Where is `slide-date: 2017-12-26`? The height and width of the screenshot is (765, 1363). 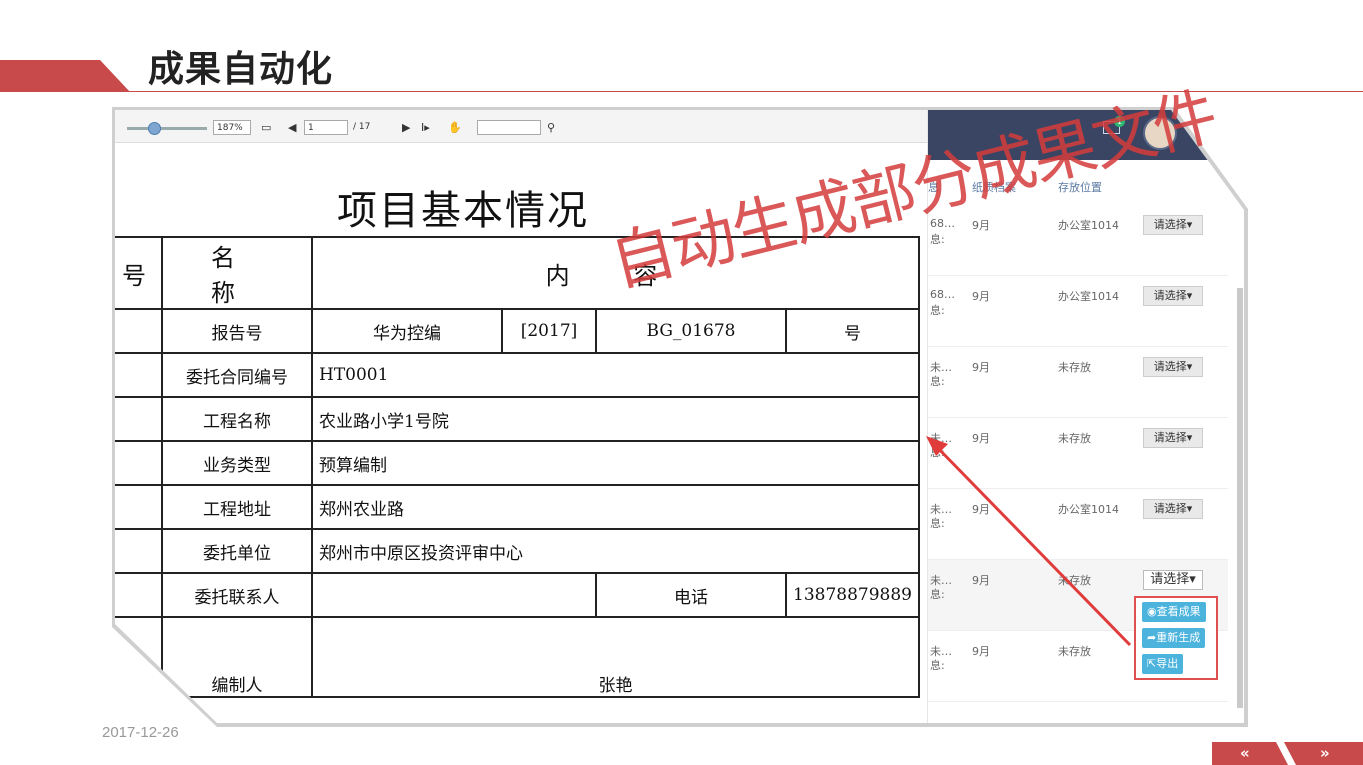
slide-date: 2017-12-26 is located at coordinates (140, 732).